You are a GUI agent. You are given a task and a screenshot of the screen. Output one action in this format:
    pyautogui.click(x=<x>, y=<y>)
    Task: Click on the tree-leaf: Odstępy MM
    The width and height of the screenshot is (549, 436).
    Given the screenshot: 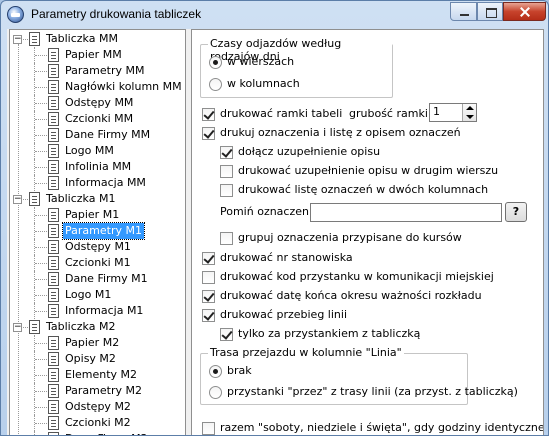 What is the action you would take?
    pyautogui.click(x=97, y=103)
    